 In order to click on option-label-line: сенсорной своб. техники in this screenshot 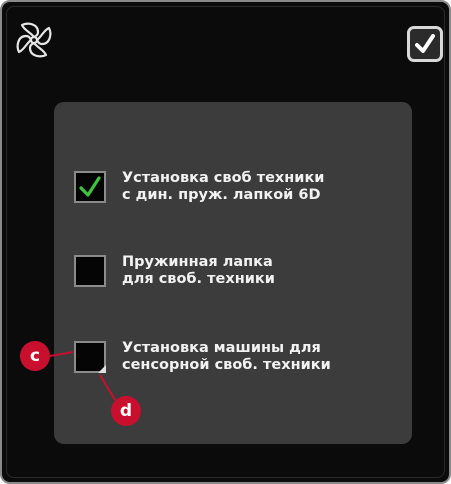, I will do `click(226, 365)`.